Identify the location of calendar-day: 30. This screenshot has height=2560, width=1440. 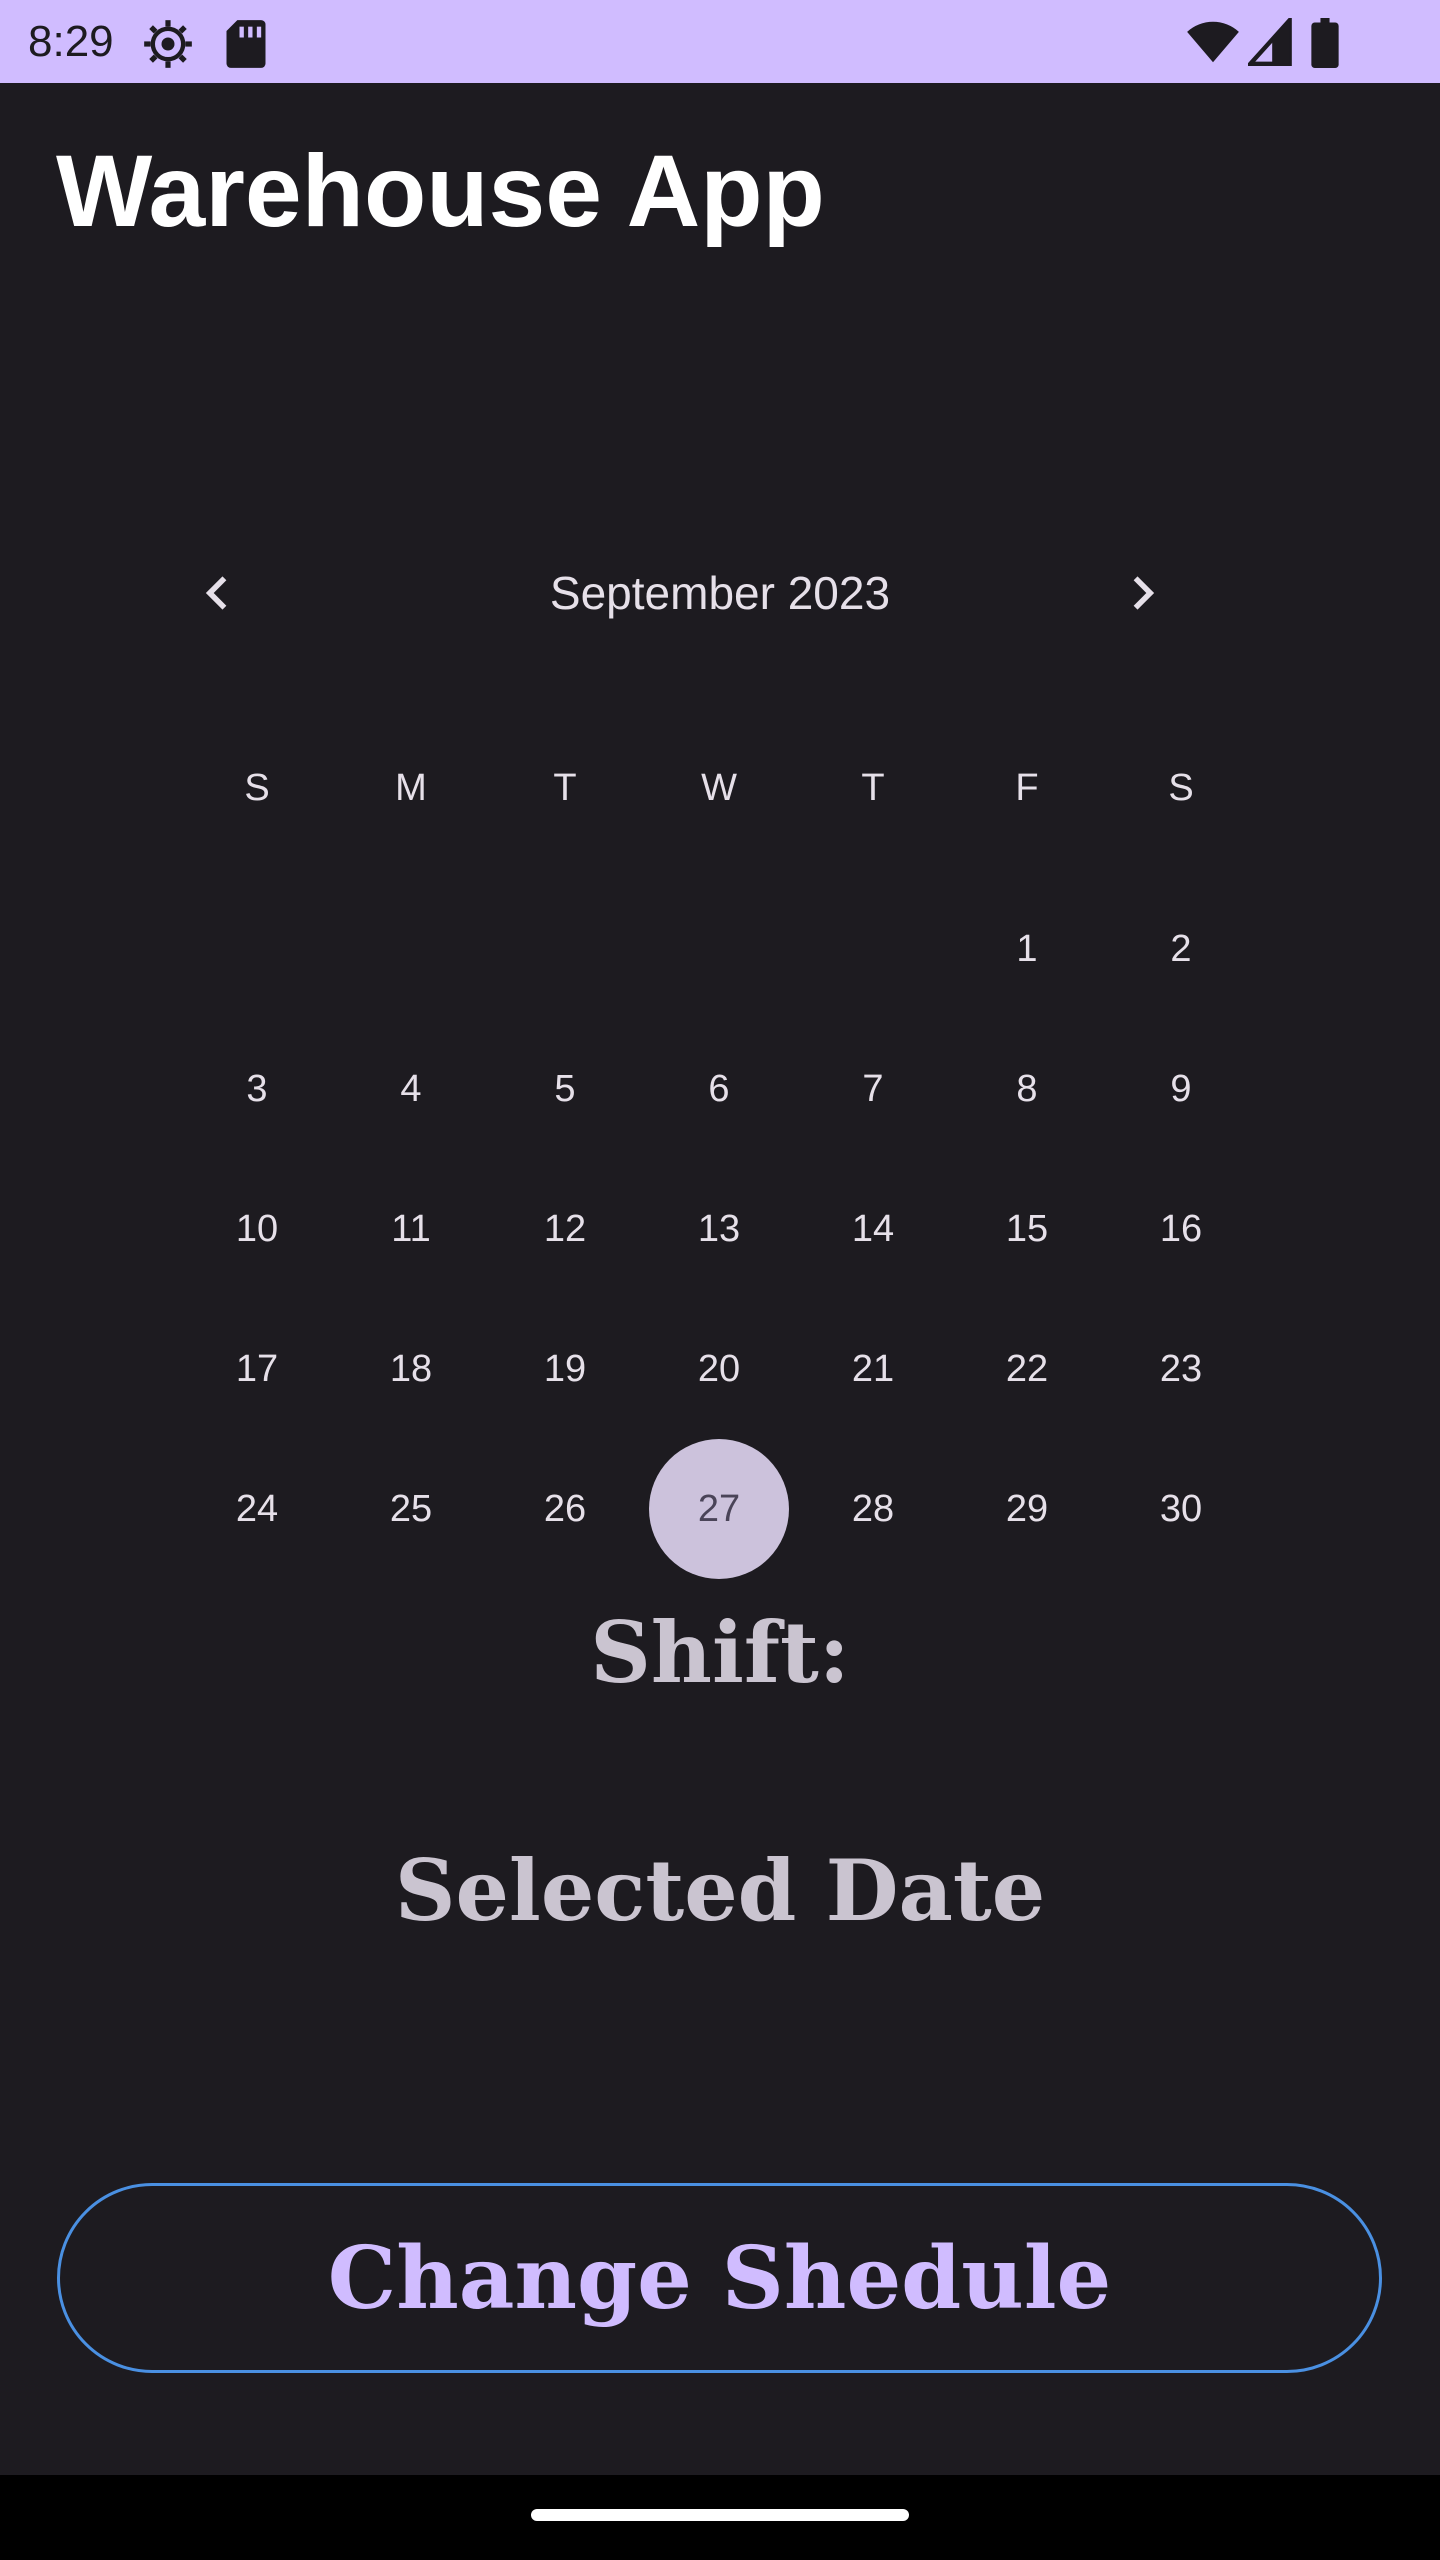
(1181, 1509).